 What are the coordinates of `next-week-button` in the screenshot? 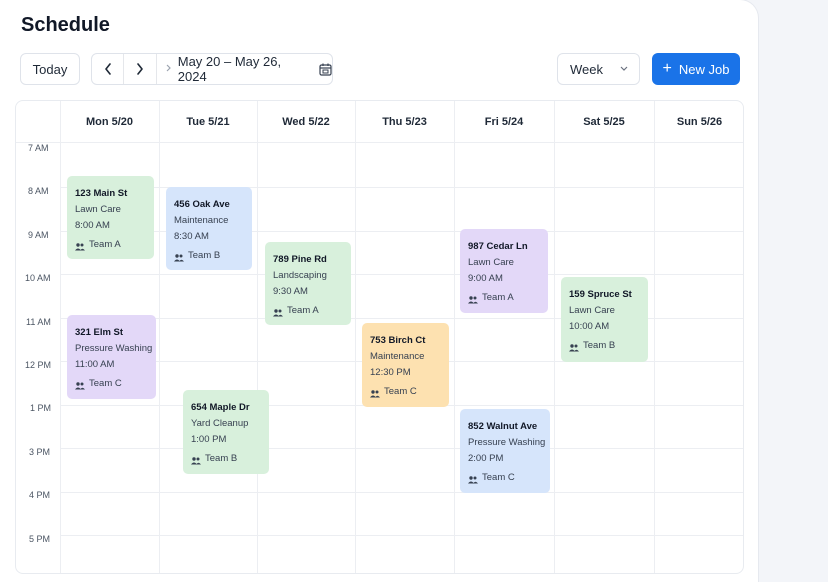 It's located at (140, 69).